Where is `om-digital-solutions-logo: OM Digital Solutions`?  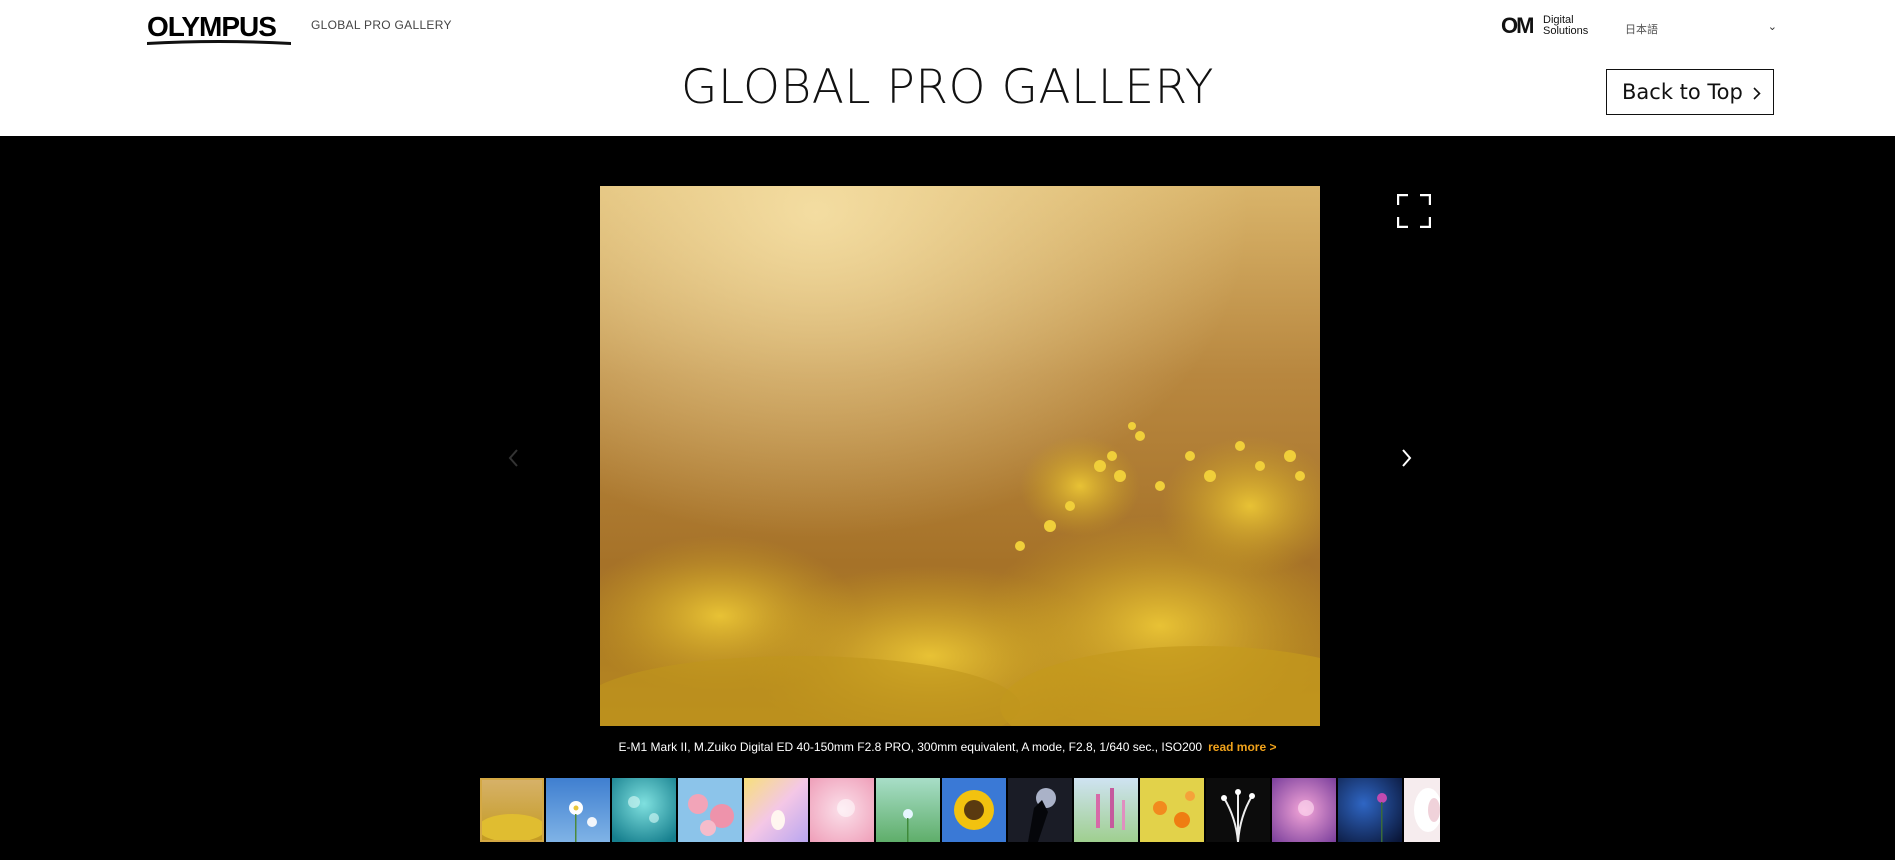 om-digital-solutions-logo: OM Digital Solutions is located at coordinates (1549, 26).